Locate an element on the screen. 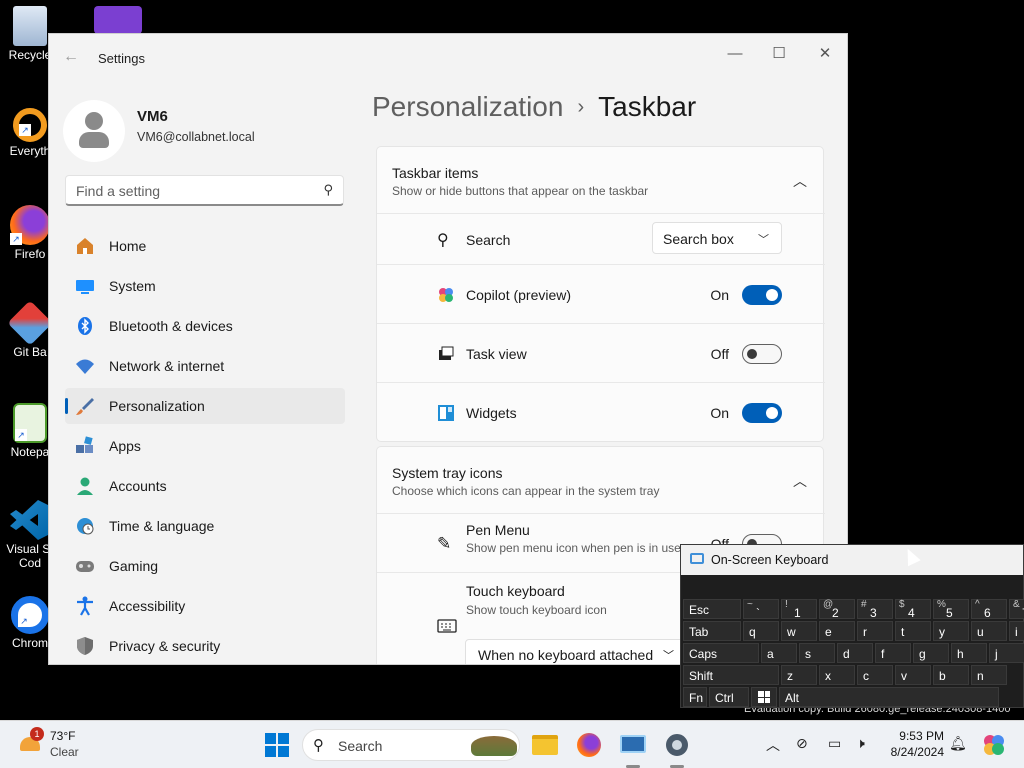  osk-key-label: a is located at coordinates (770, 654).